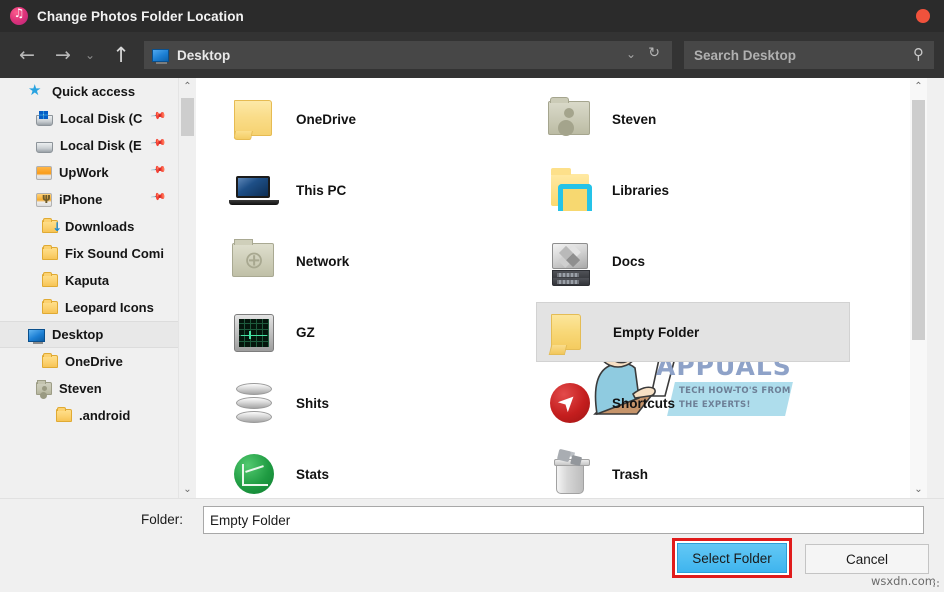  I want to click on file-item: Docs, so click(693, 261).